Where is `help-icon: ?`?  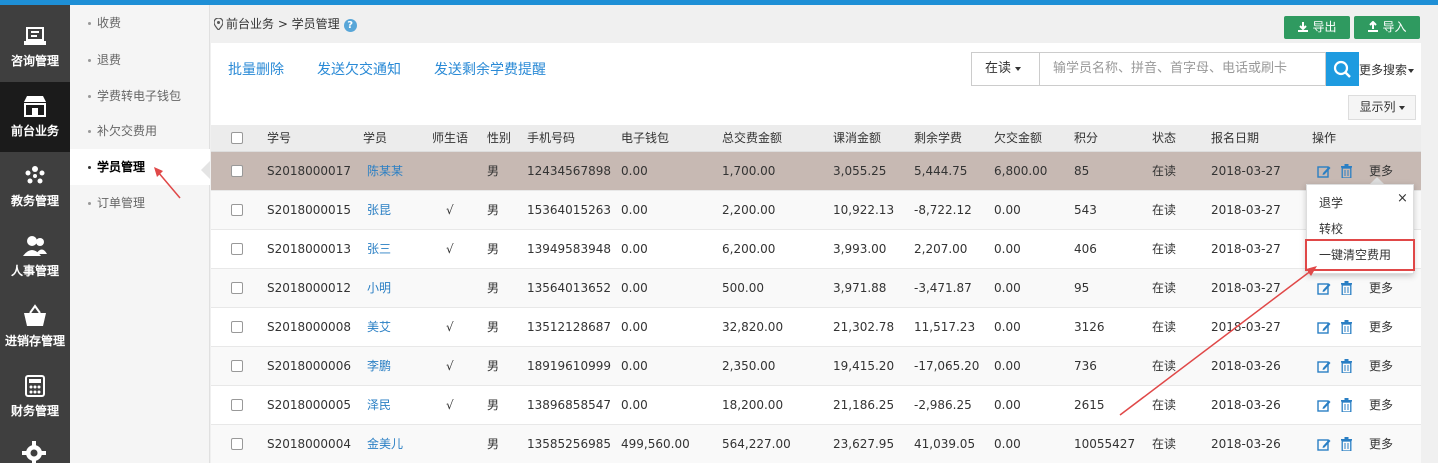
help-icon: ? is located at coordinates (350, 25).